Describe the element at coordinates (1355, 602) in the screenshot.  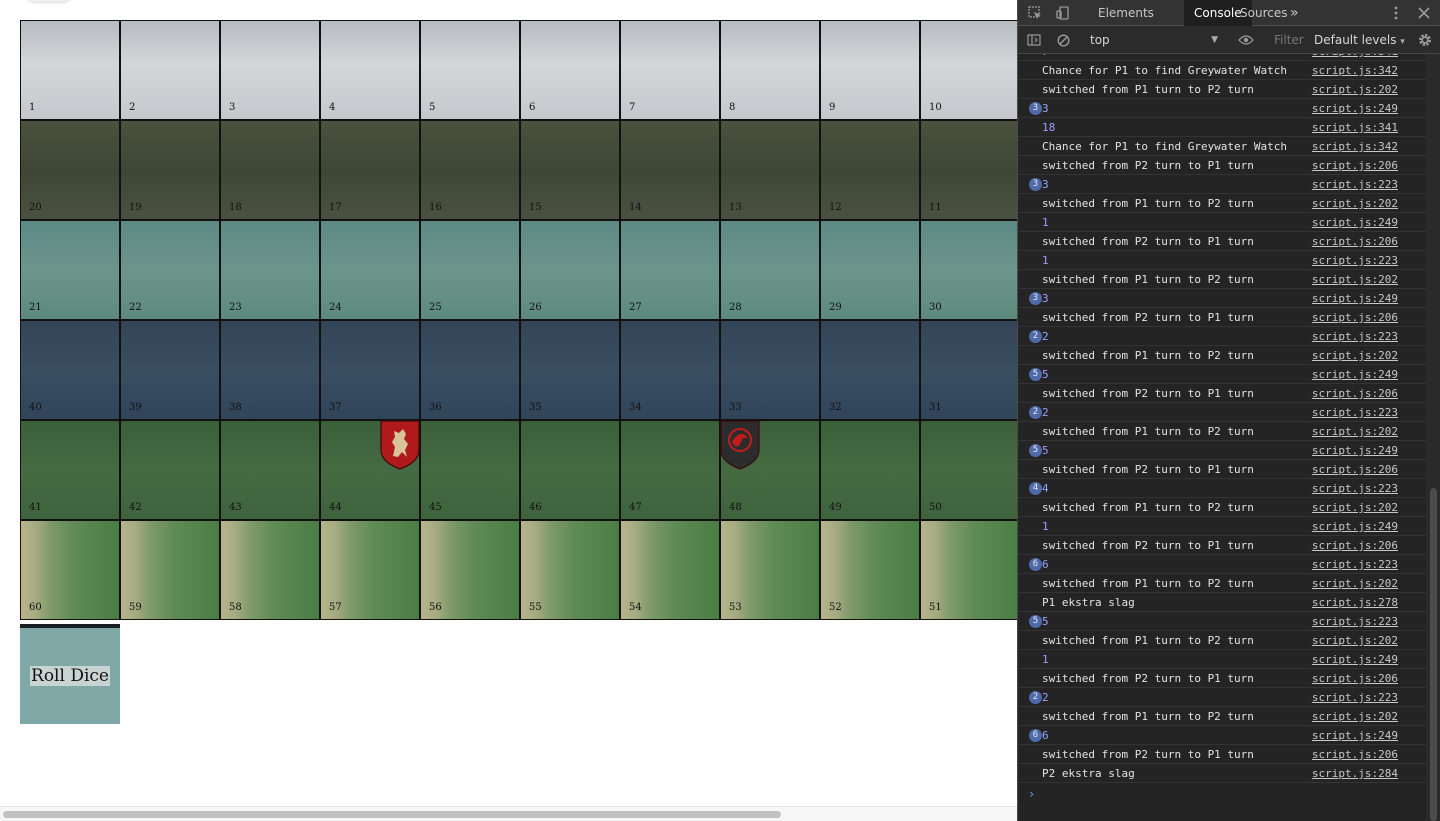
I see `source-link: script.js:278` at that location.